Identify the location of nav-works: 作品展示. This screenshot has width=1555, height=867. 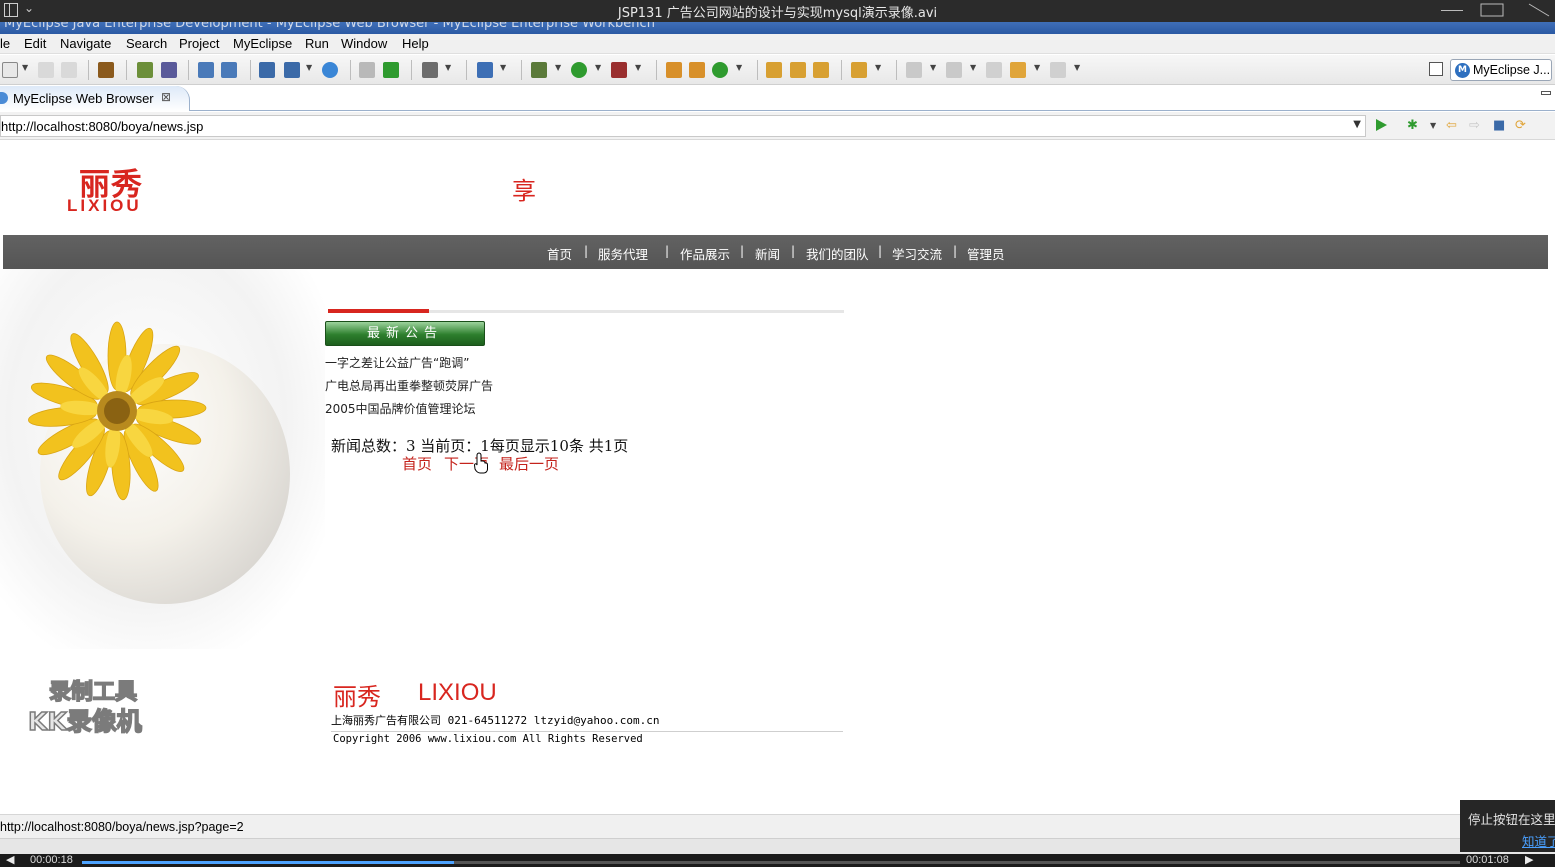
(705, 253).